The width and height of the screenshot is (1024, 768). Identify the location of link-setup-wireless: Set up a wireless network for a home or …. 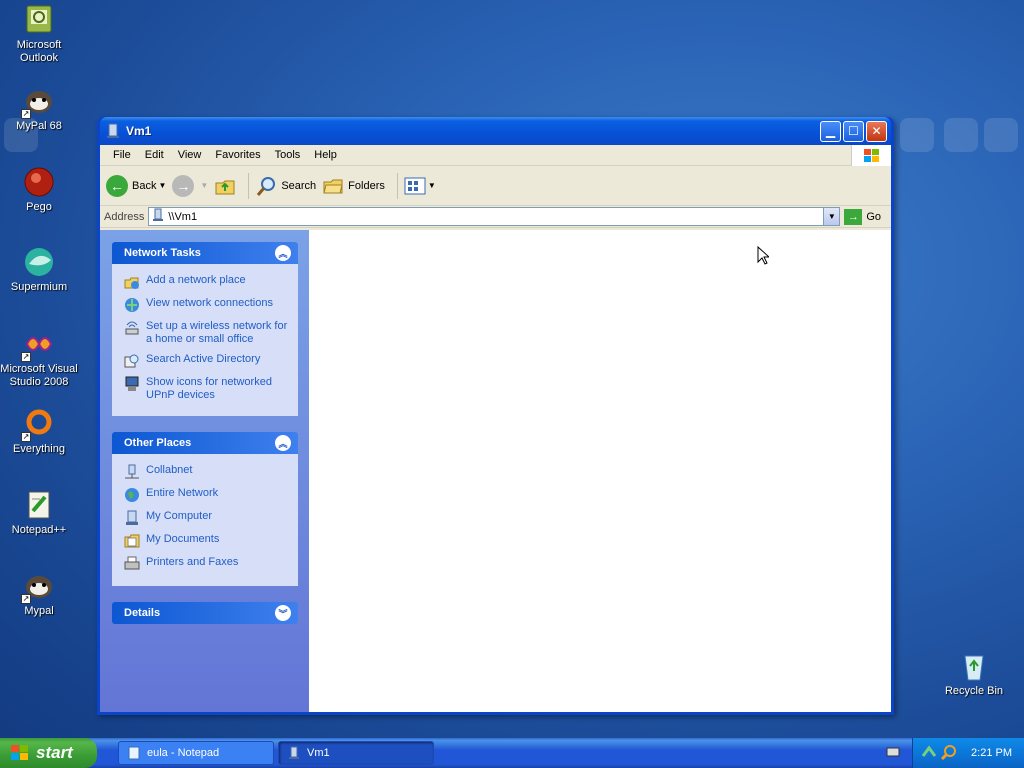
(207, 333).